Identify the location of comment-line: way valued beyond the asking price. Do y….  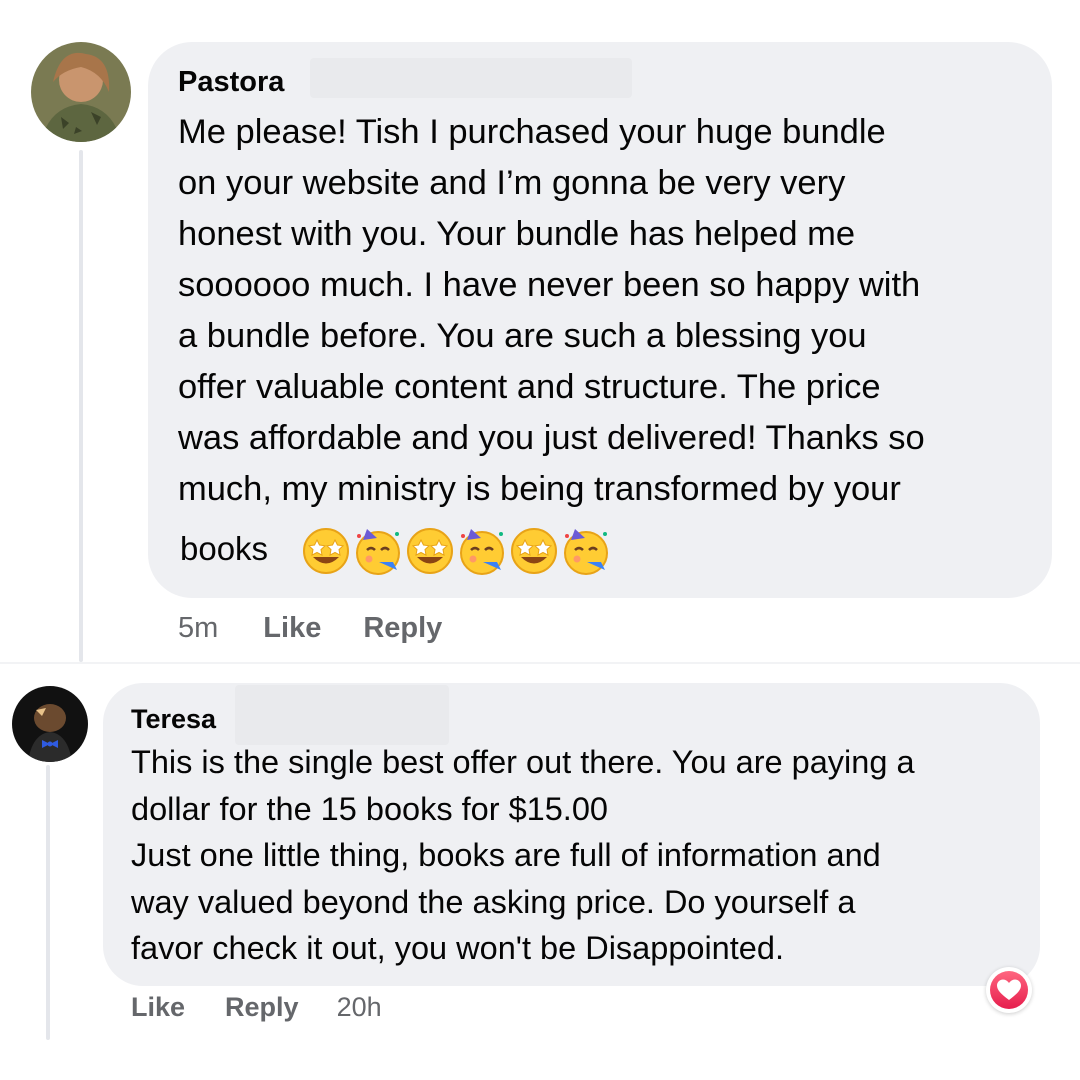
(493, 901).